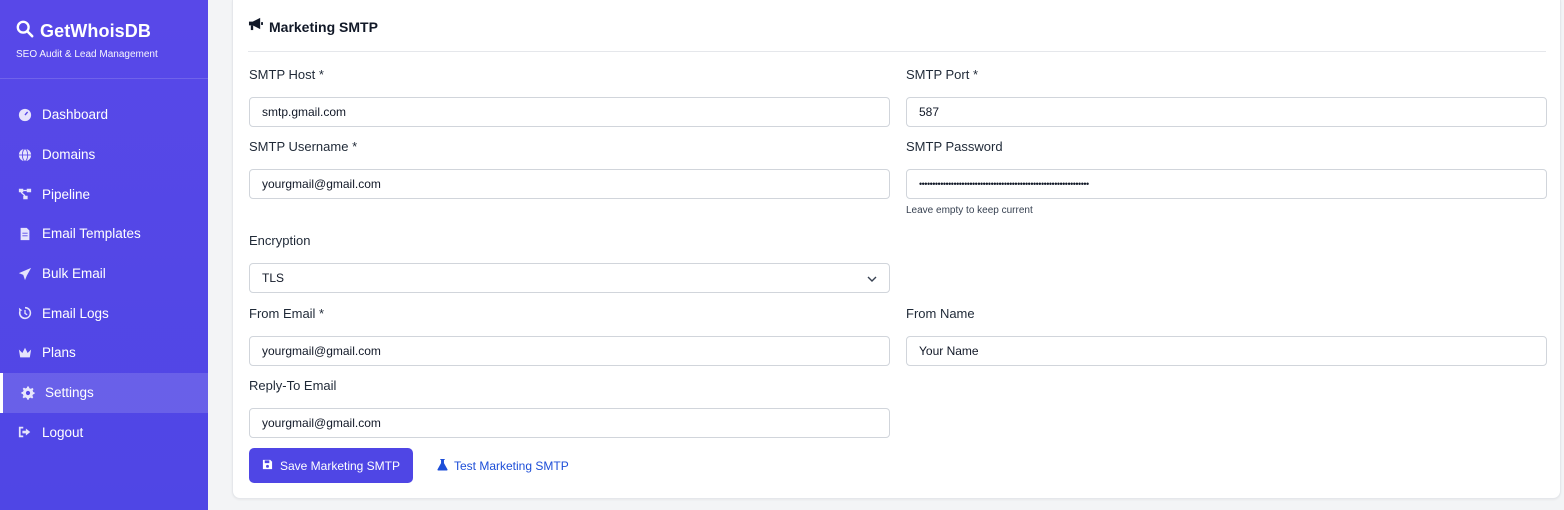 Image resolution: width=1564 pixels, height=510 pixels. What do you see at coordinates (69, 155) in the screenshot?
I see `sidebar-item-label: Domains` at bounding box center [69, 155].